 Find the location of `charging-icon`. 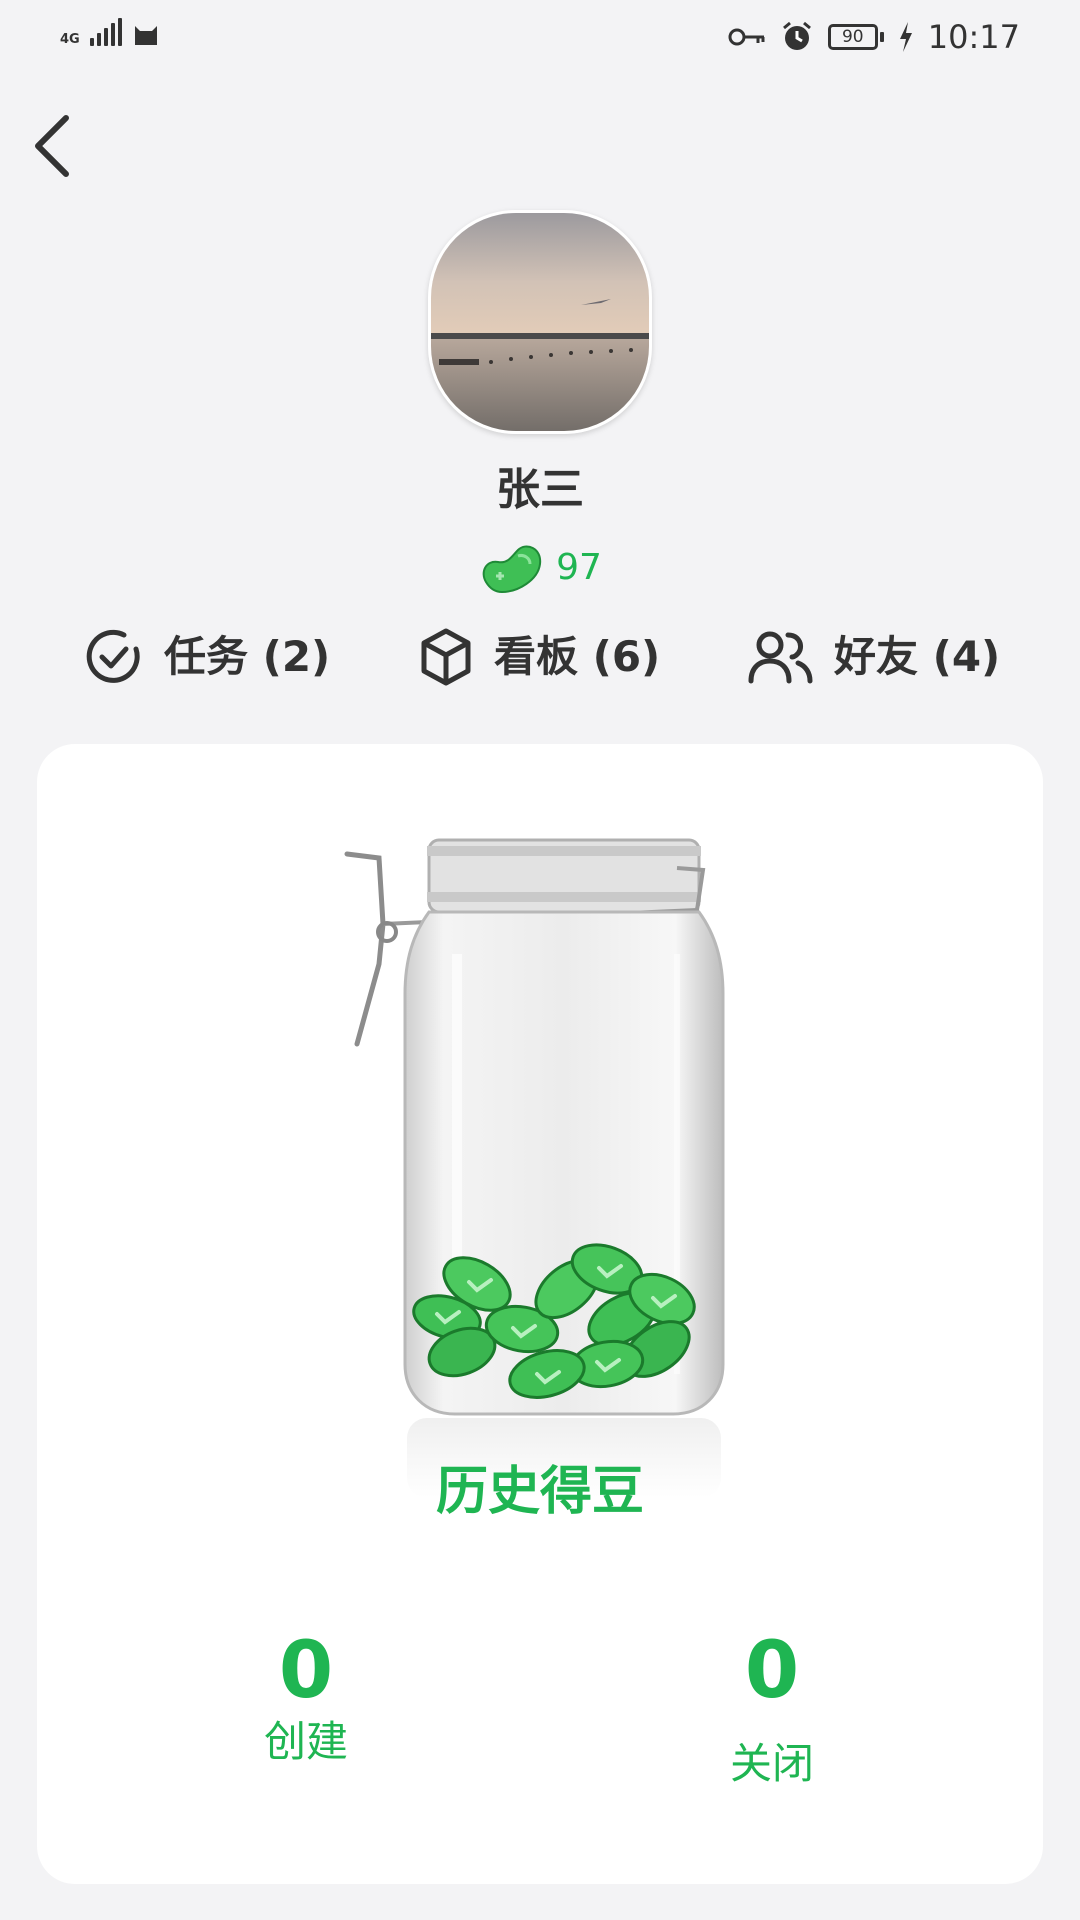

charging-icon is located at coordinates (905, 37).